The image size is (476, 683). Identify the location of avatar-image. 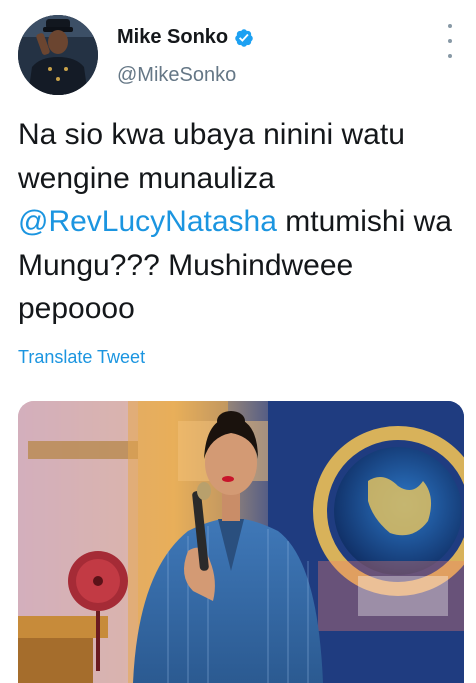
(58, 55).